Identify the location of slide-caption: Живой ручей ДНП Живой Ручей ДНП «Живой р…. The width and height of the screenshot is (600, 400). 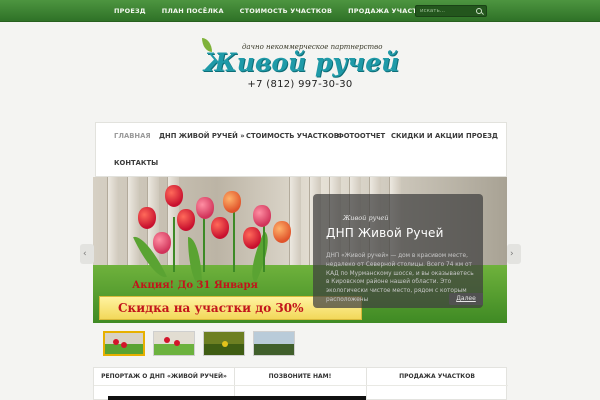
(398, 251).